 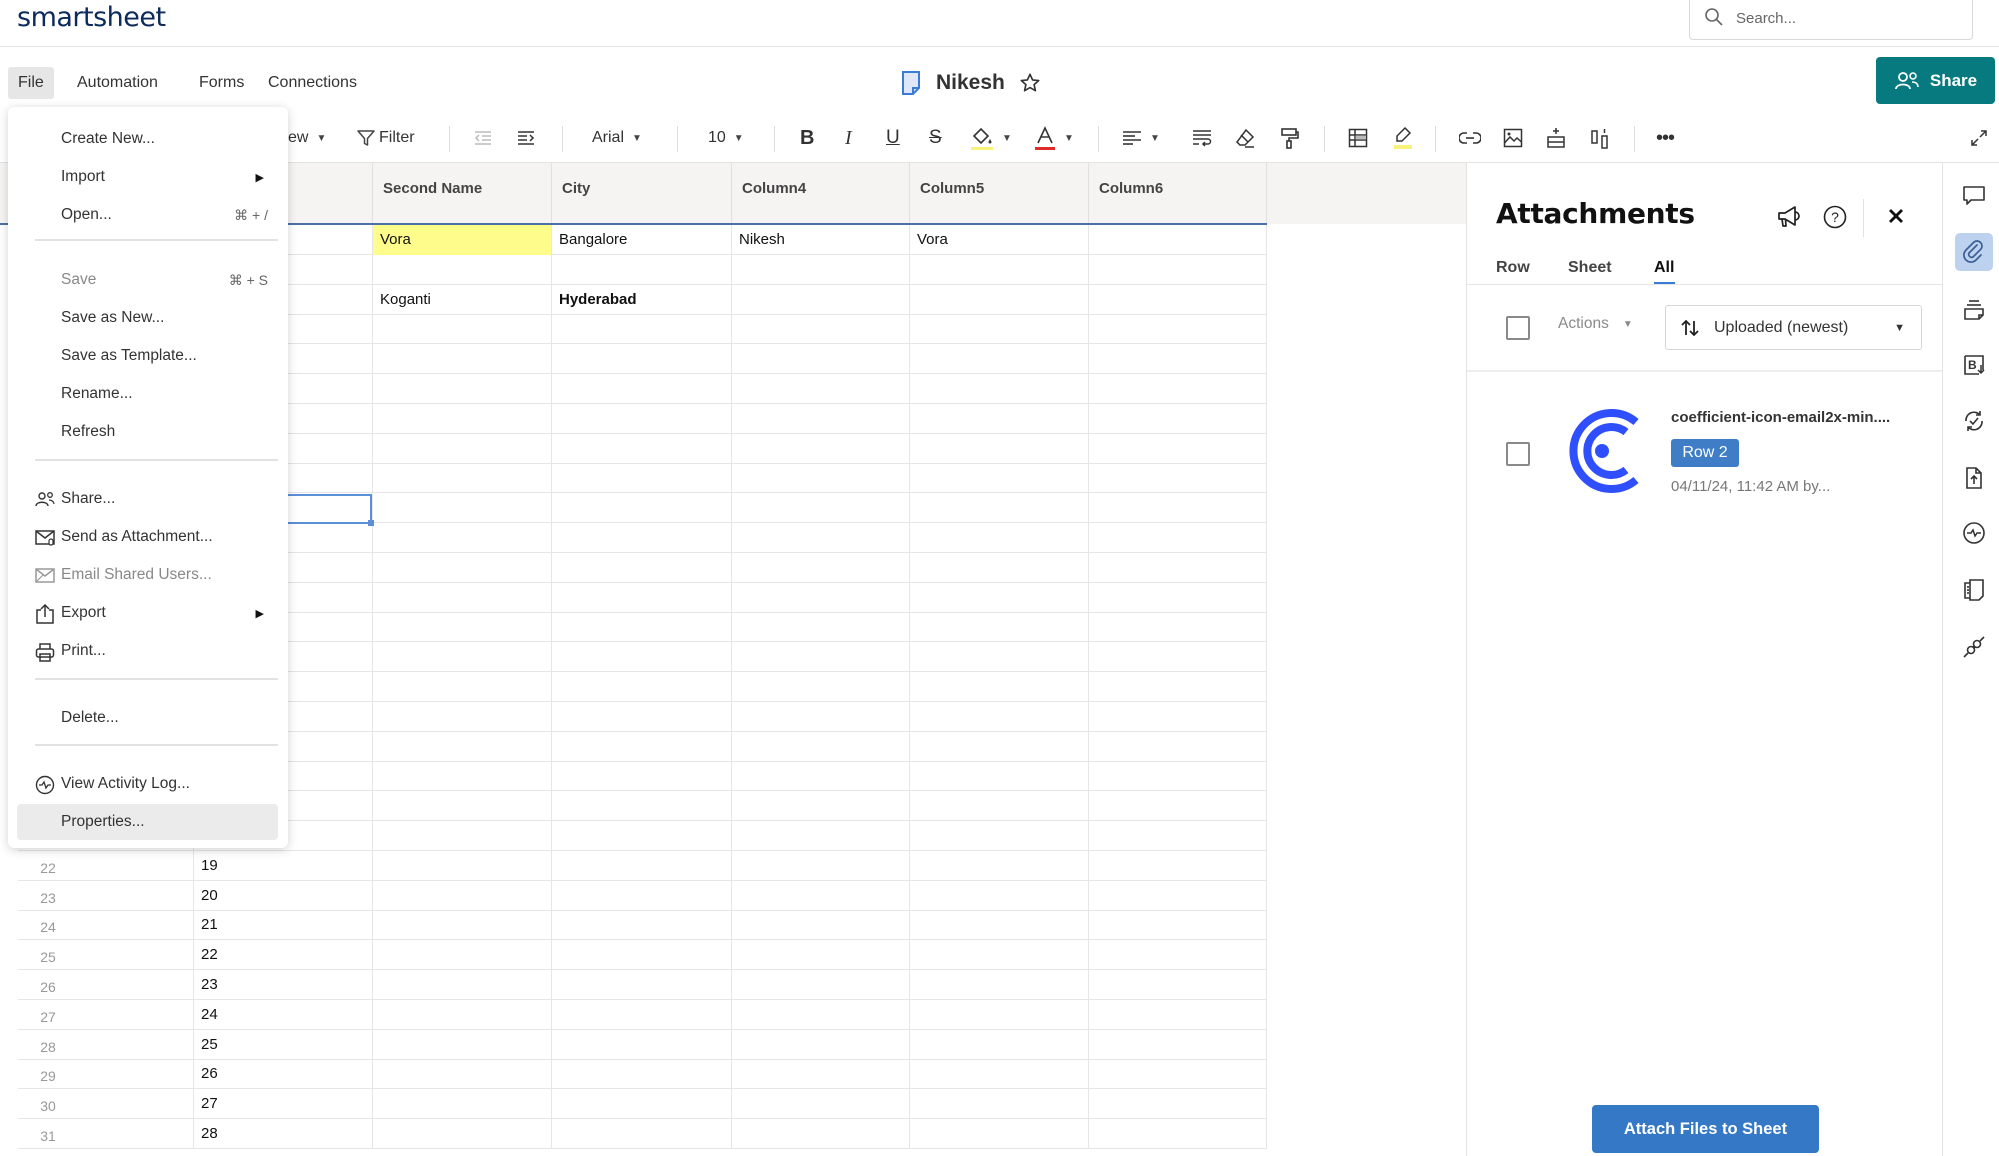 What do you see at coordinates (48, 927) in the screenshot?
I see `row-number: 24` at bounding box center [48, 927].